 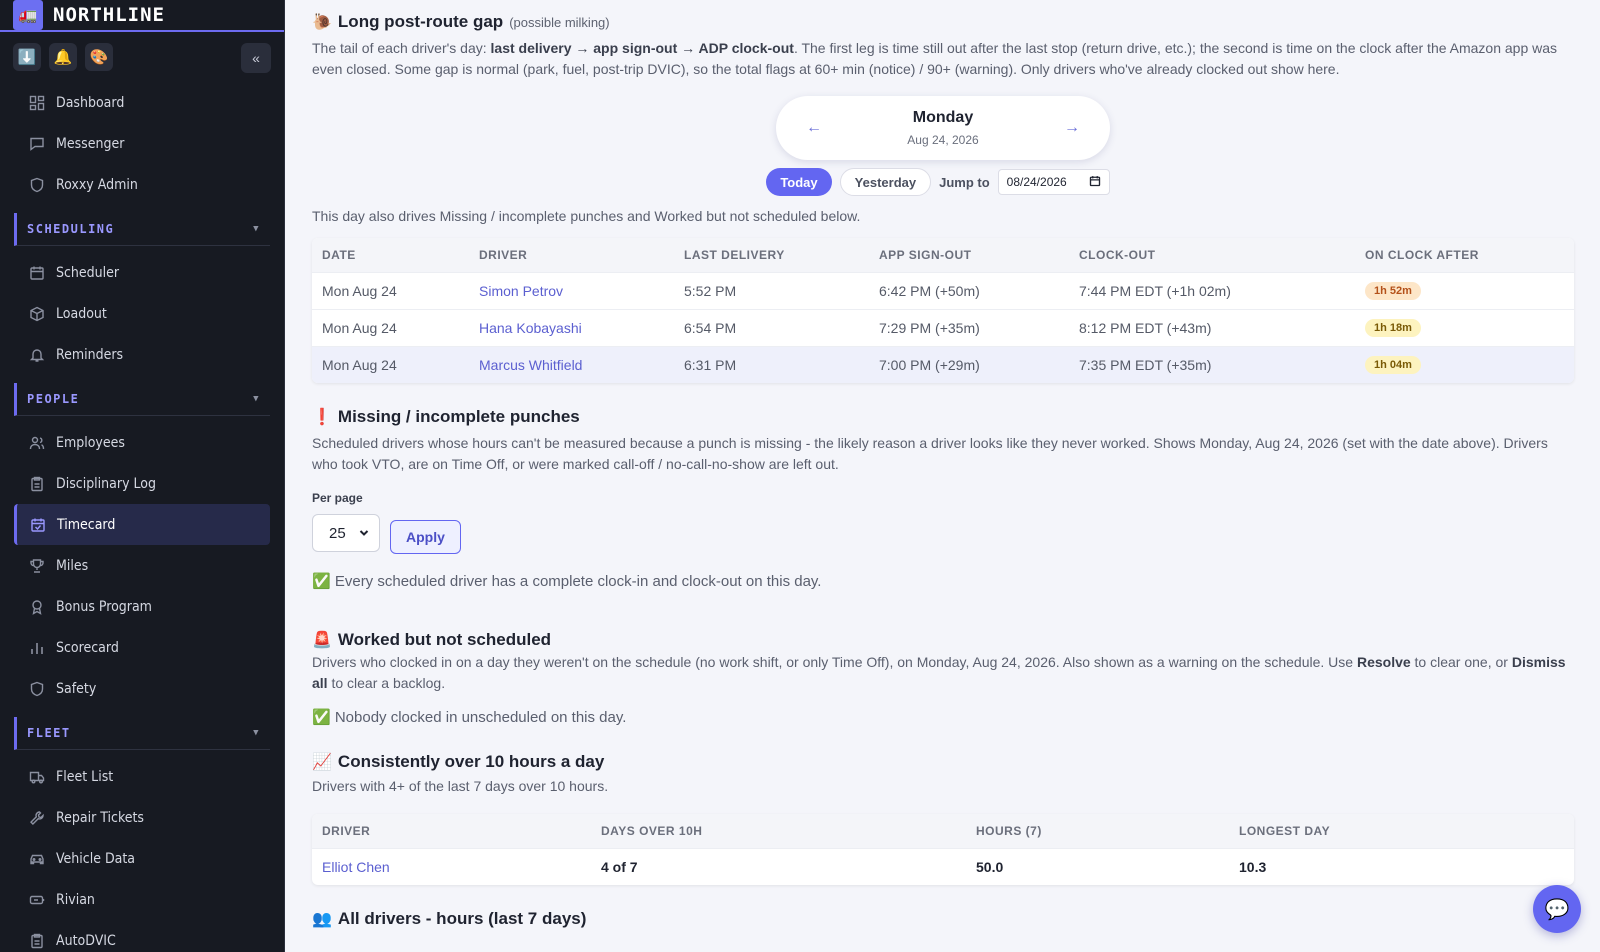 I want to click on cell-app-signout: 6:42 PM (+50m), so click(x=969, y=290).